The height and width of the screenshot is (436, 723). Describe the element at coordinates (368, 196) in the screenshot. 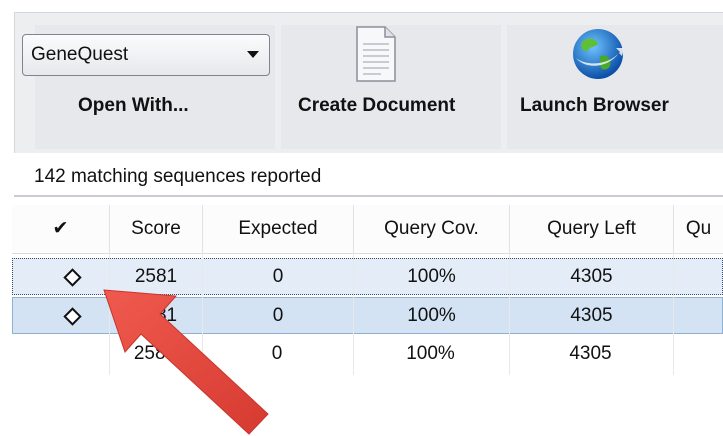

I see `divider` at that location.